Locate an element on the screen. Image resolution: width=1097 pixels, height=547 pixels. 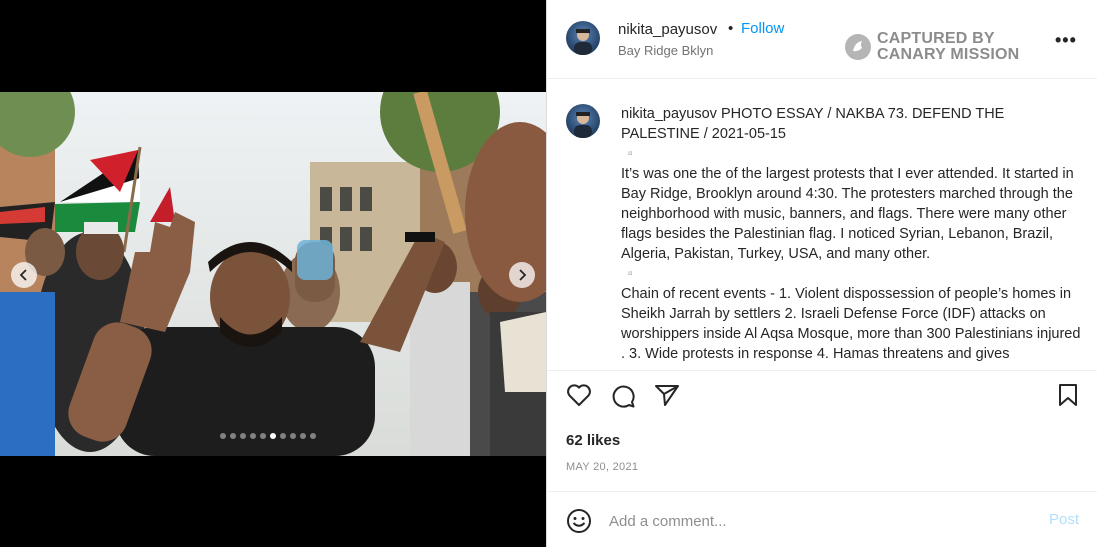
watermark-line1: CAPTURED BY is located at coordinates (936, 38).